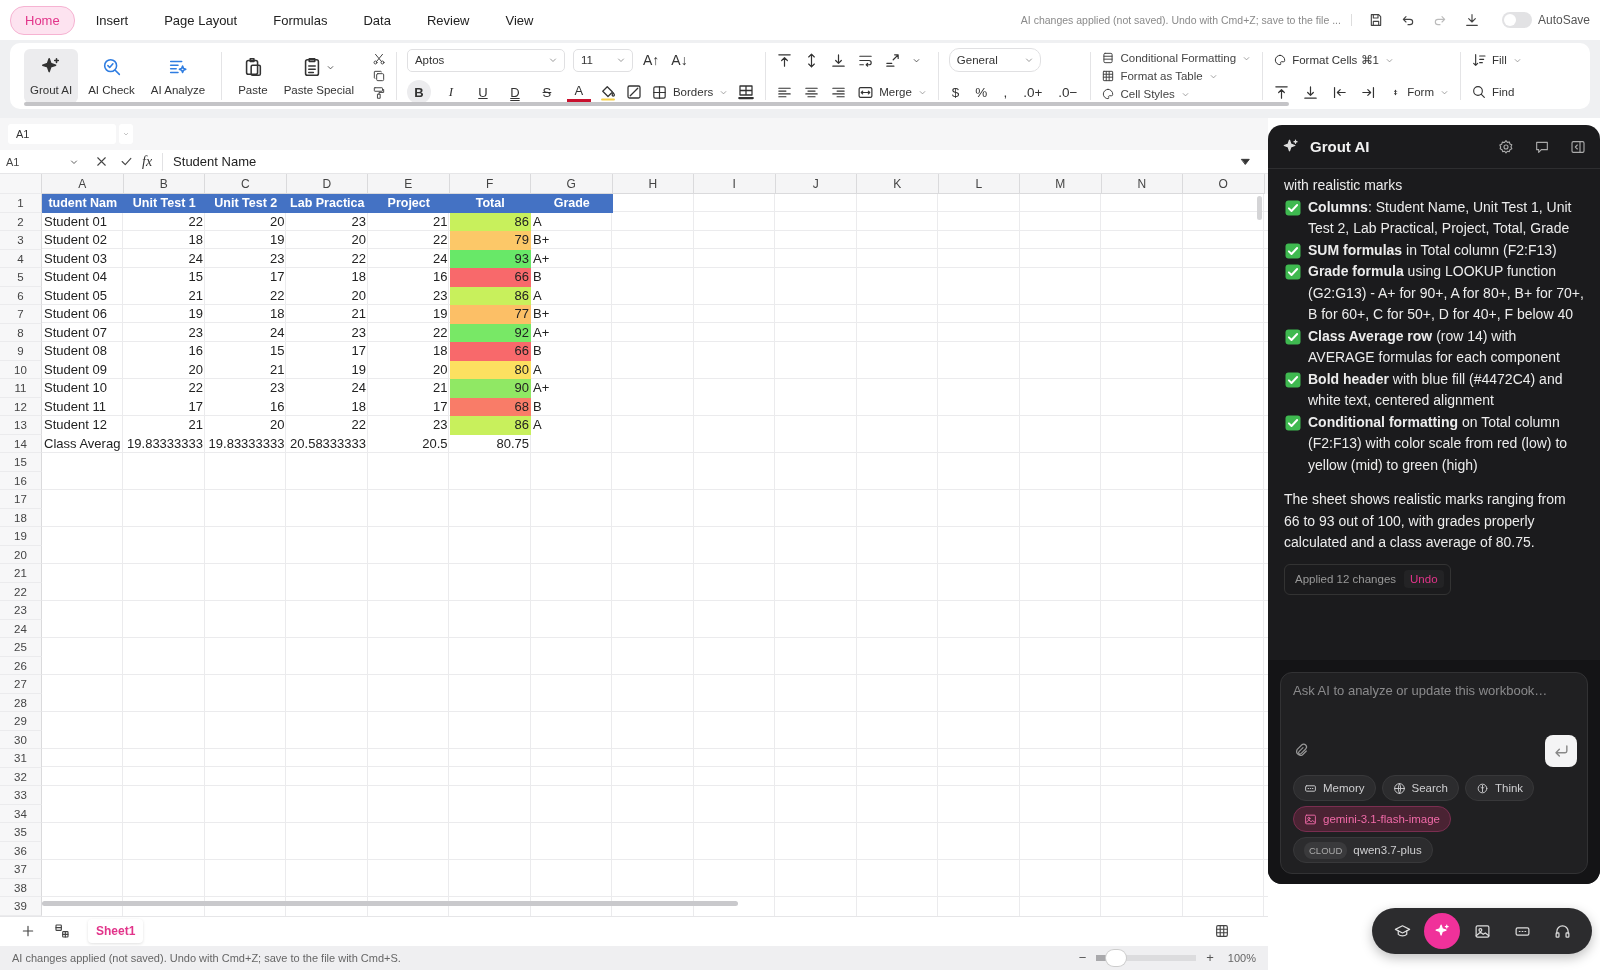  Describe the element at coordinates (378, 76) in the screenshot. I see `copy-icon` at that location.